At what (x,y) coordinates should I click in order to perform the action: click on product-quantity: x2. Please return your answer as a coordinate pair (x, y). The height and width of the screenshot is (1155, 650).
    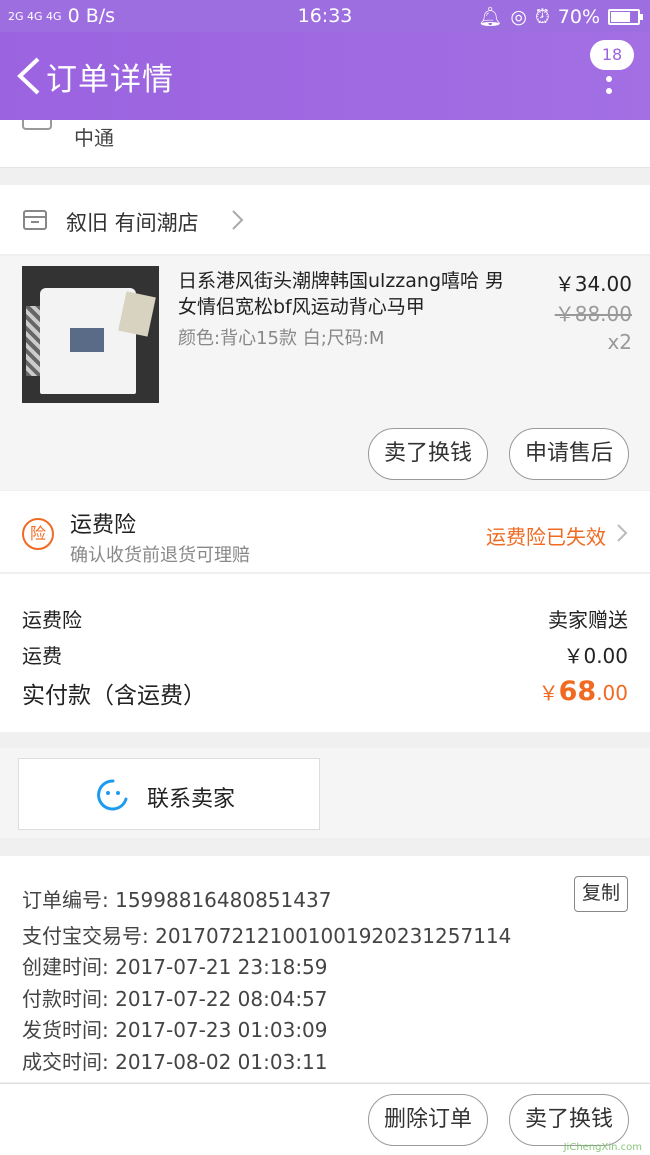
    Looking at the image, I should click on (619, 342).